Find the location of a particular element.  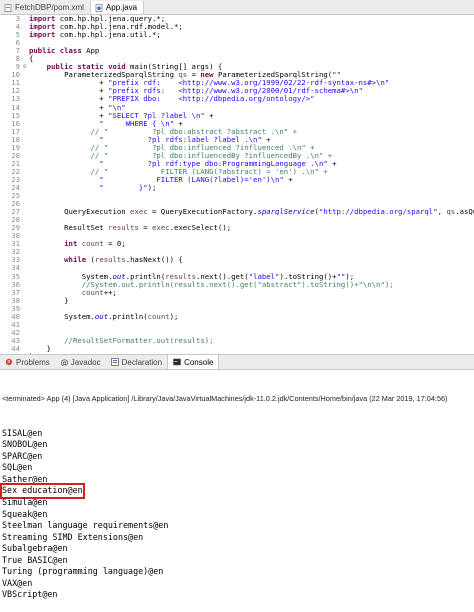

code-token-txt: .println( is located at coordinates (128, 316).